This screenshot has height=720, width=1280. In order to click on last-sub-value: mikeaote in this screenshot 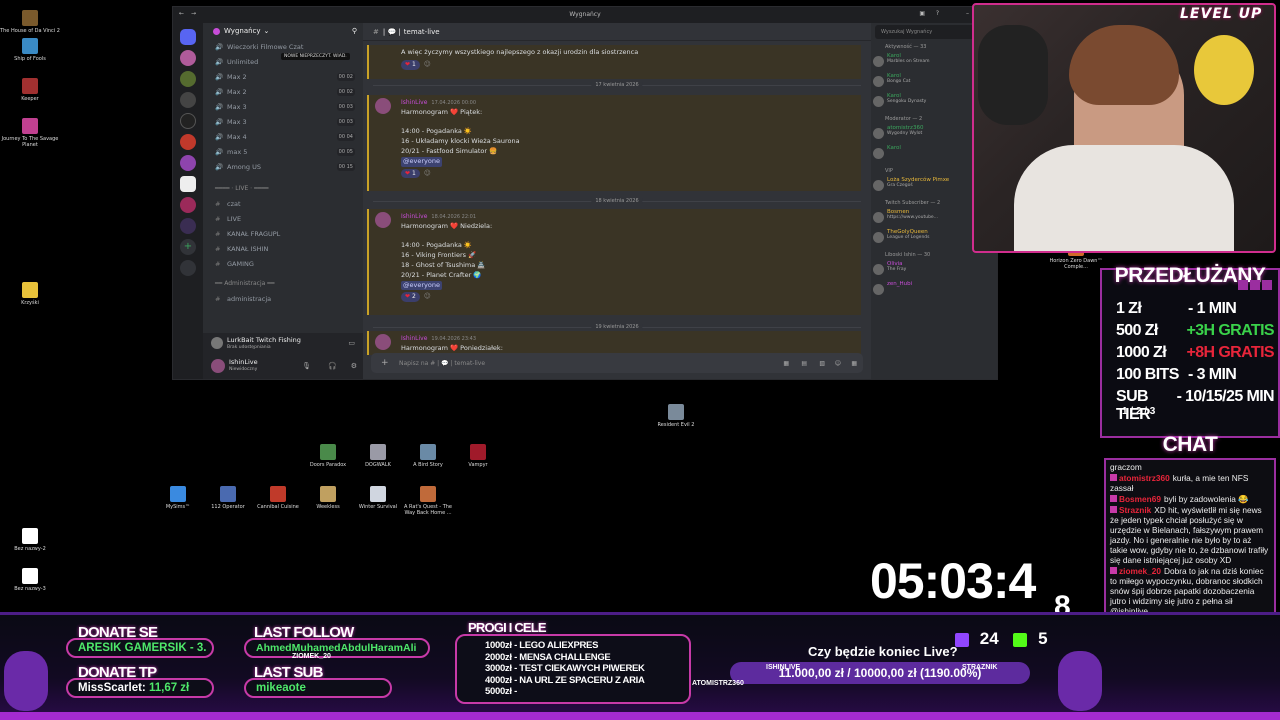, I will do `click(318, 688)`.